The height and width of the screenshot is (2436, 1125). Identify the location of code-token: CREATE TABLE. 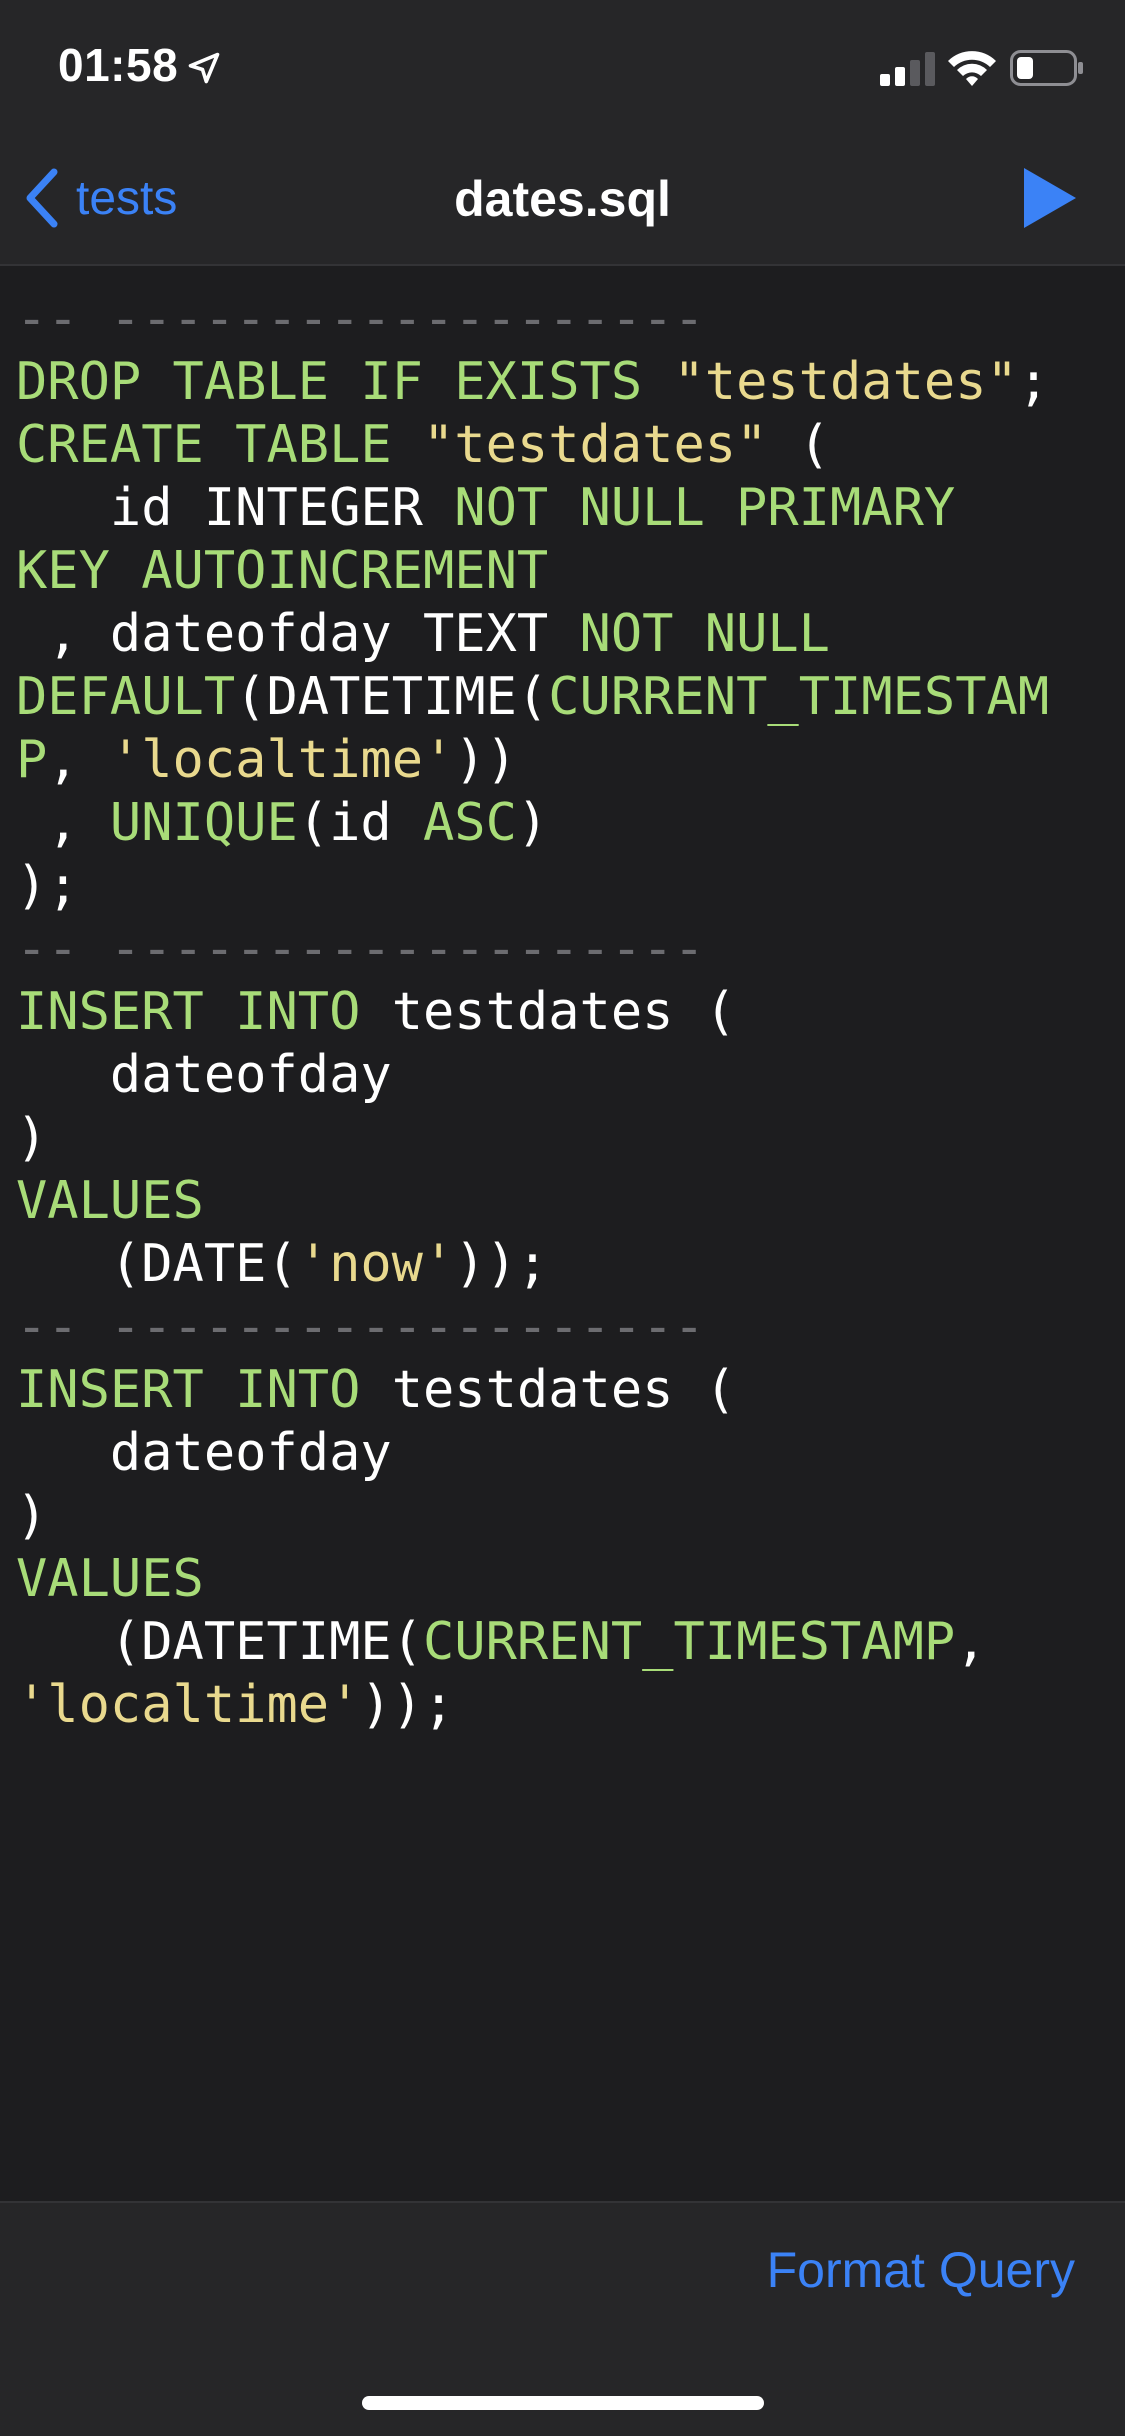
(219, 445).